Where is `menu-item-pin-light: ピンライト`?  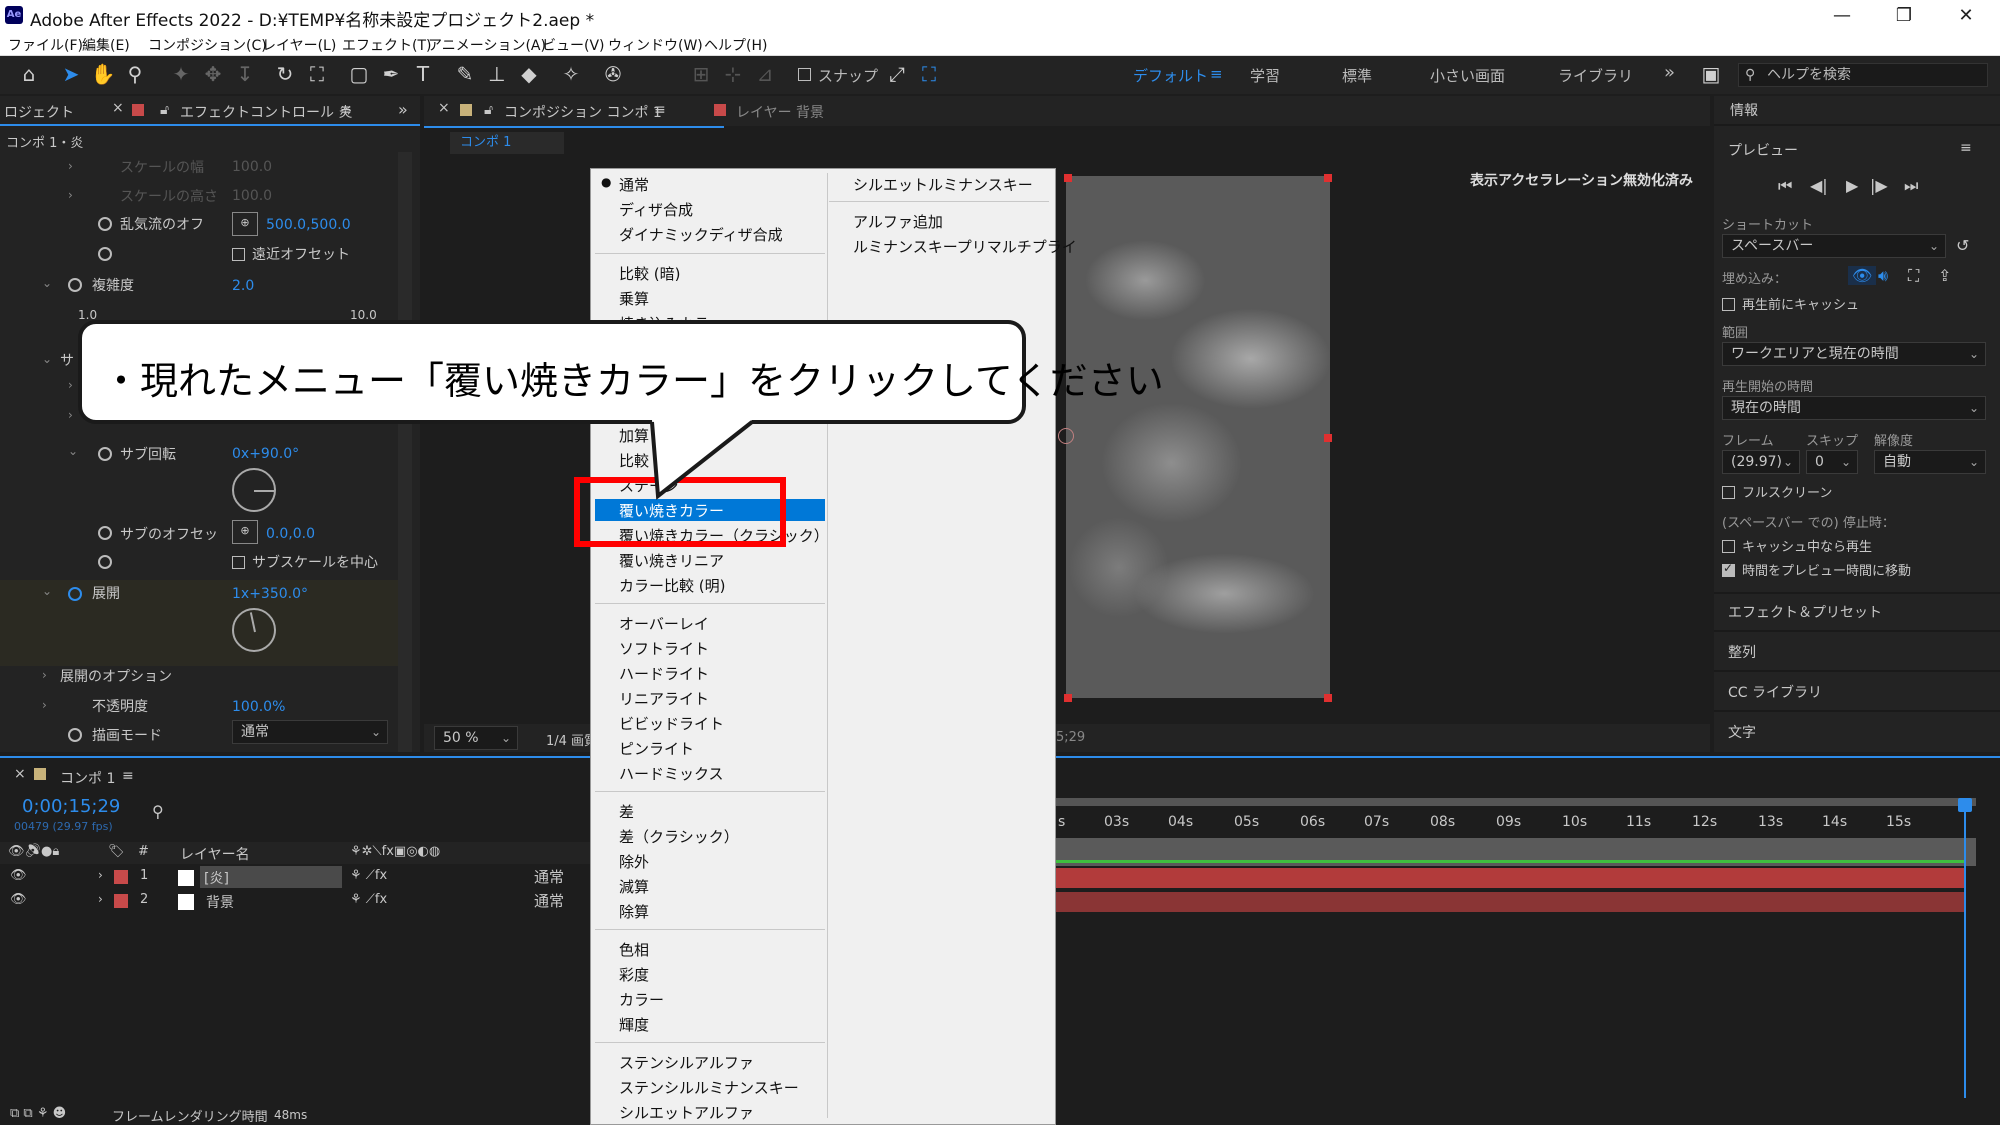
menu-item-pin-light: ピンライト is located at coordinates (656, 748).